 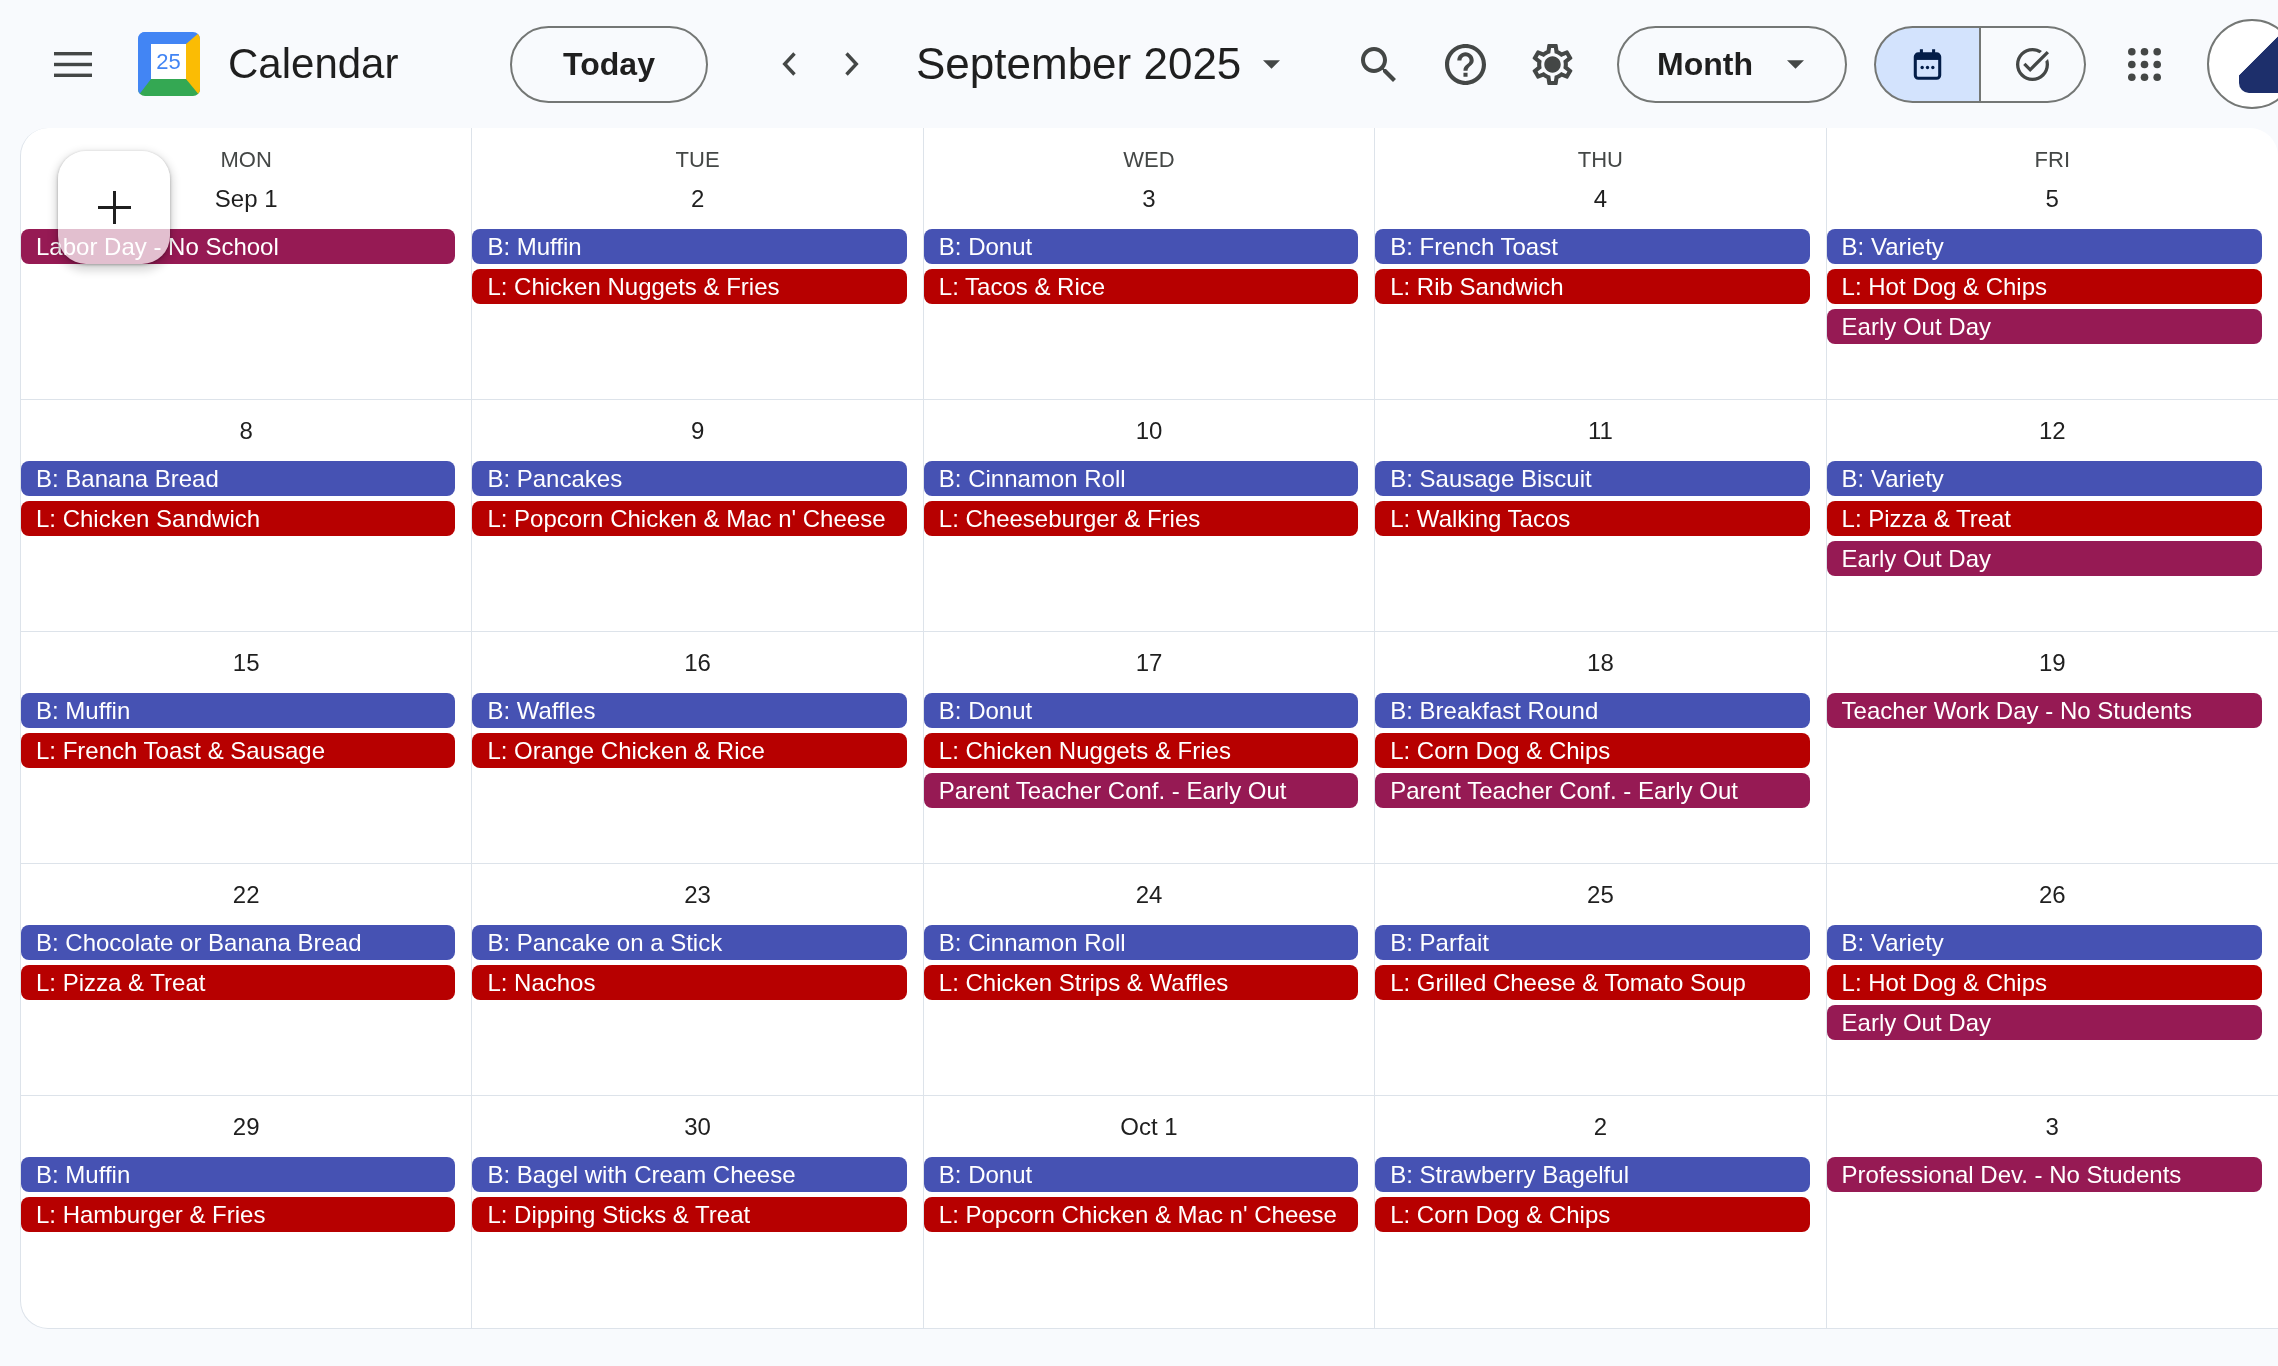 What do you see at coordinates (2052, 431) in the screenshot?
I see `day-number: 12` at bounding box center [2052, 431].